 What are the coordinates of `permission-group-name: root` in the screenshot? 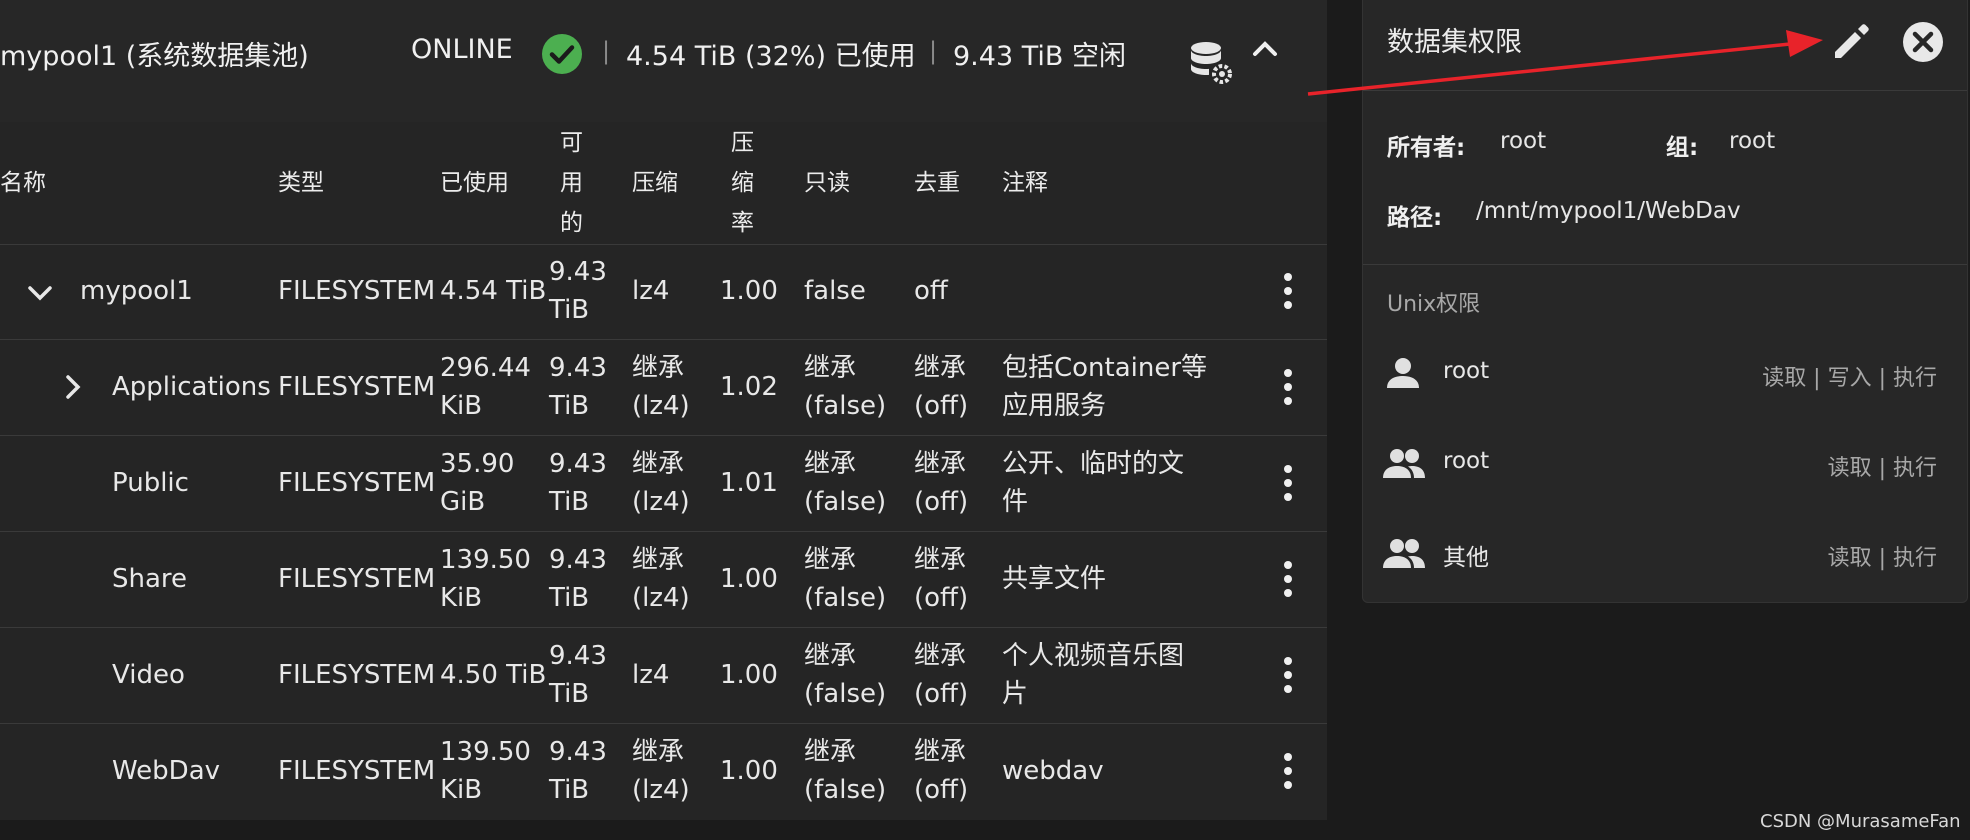 It's located at (1466, 461).